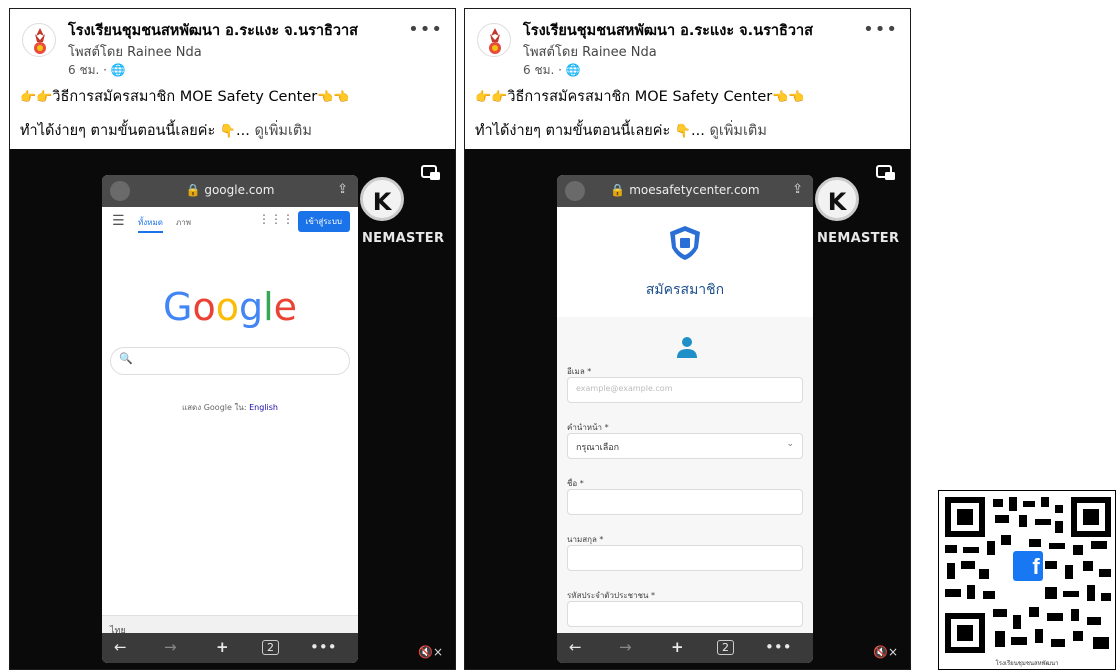 This screenshot has width=1116, height=670. Describe the element at coordinates (230, 222) in the screenshot. I see `google-topbar: ☰ ทั้งหมด ภาพ ⋮⋮⋮ เข้าสู่ระบบ` at that location.